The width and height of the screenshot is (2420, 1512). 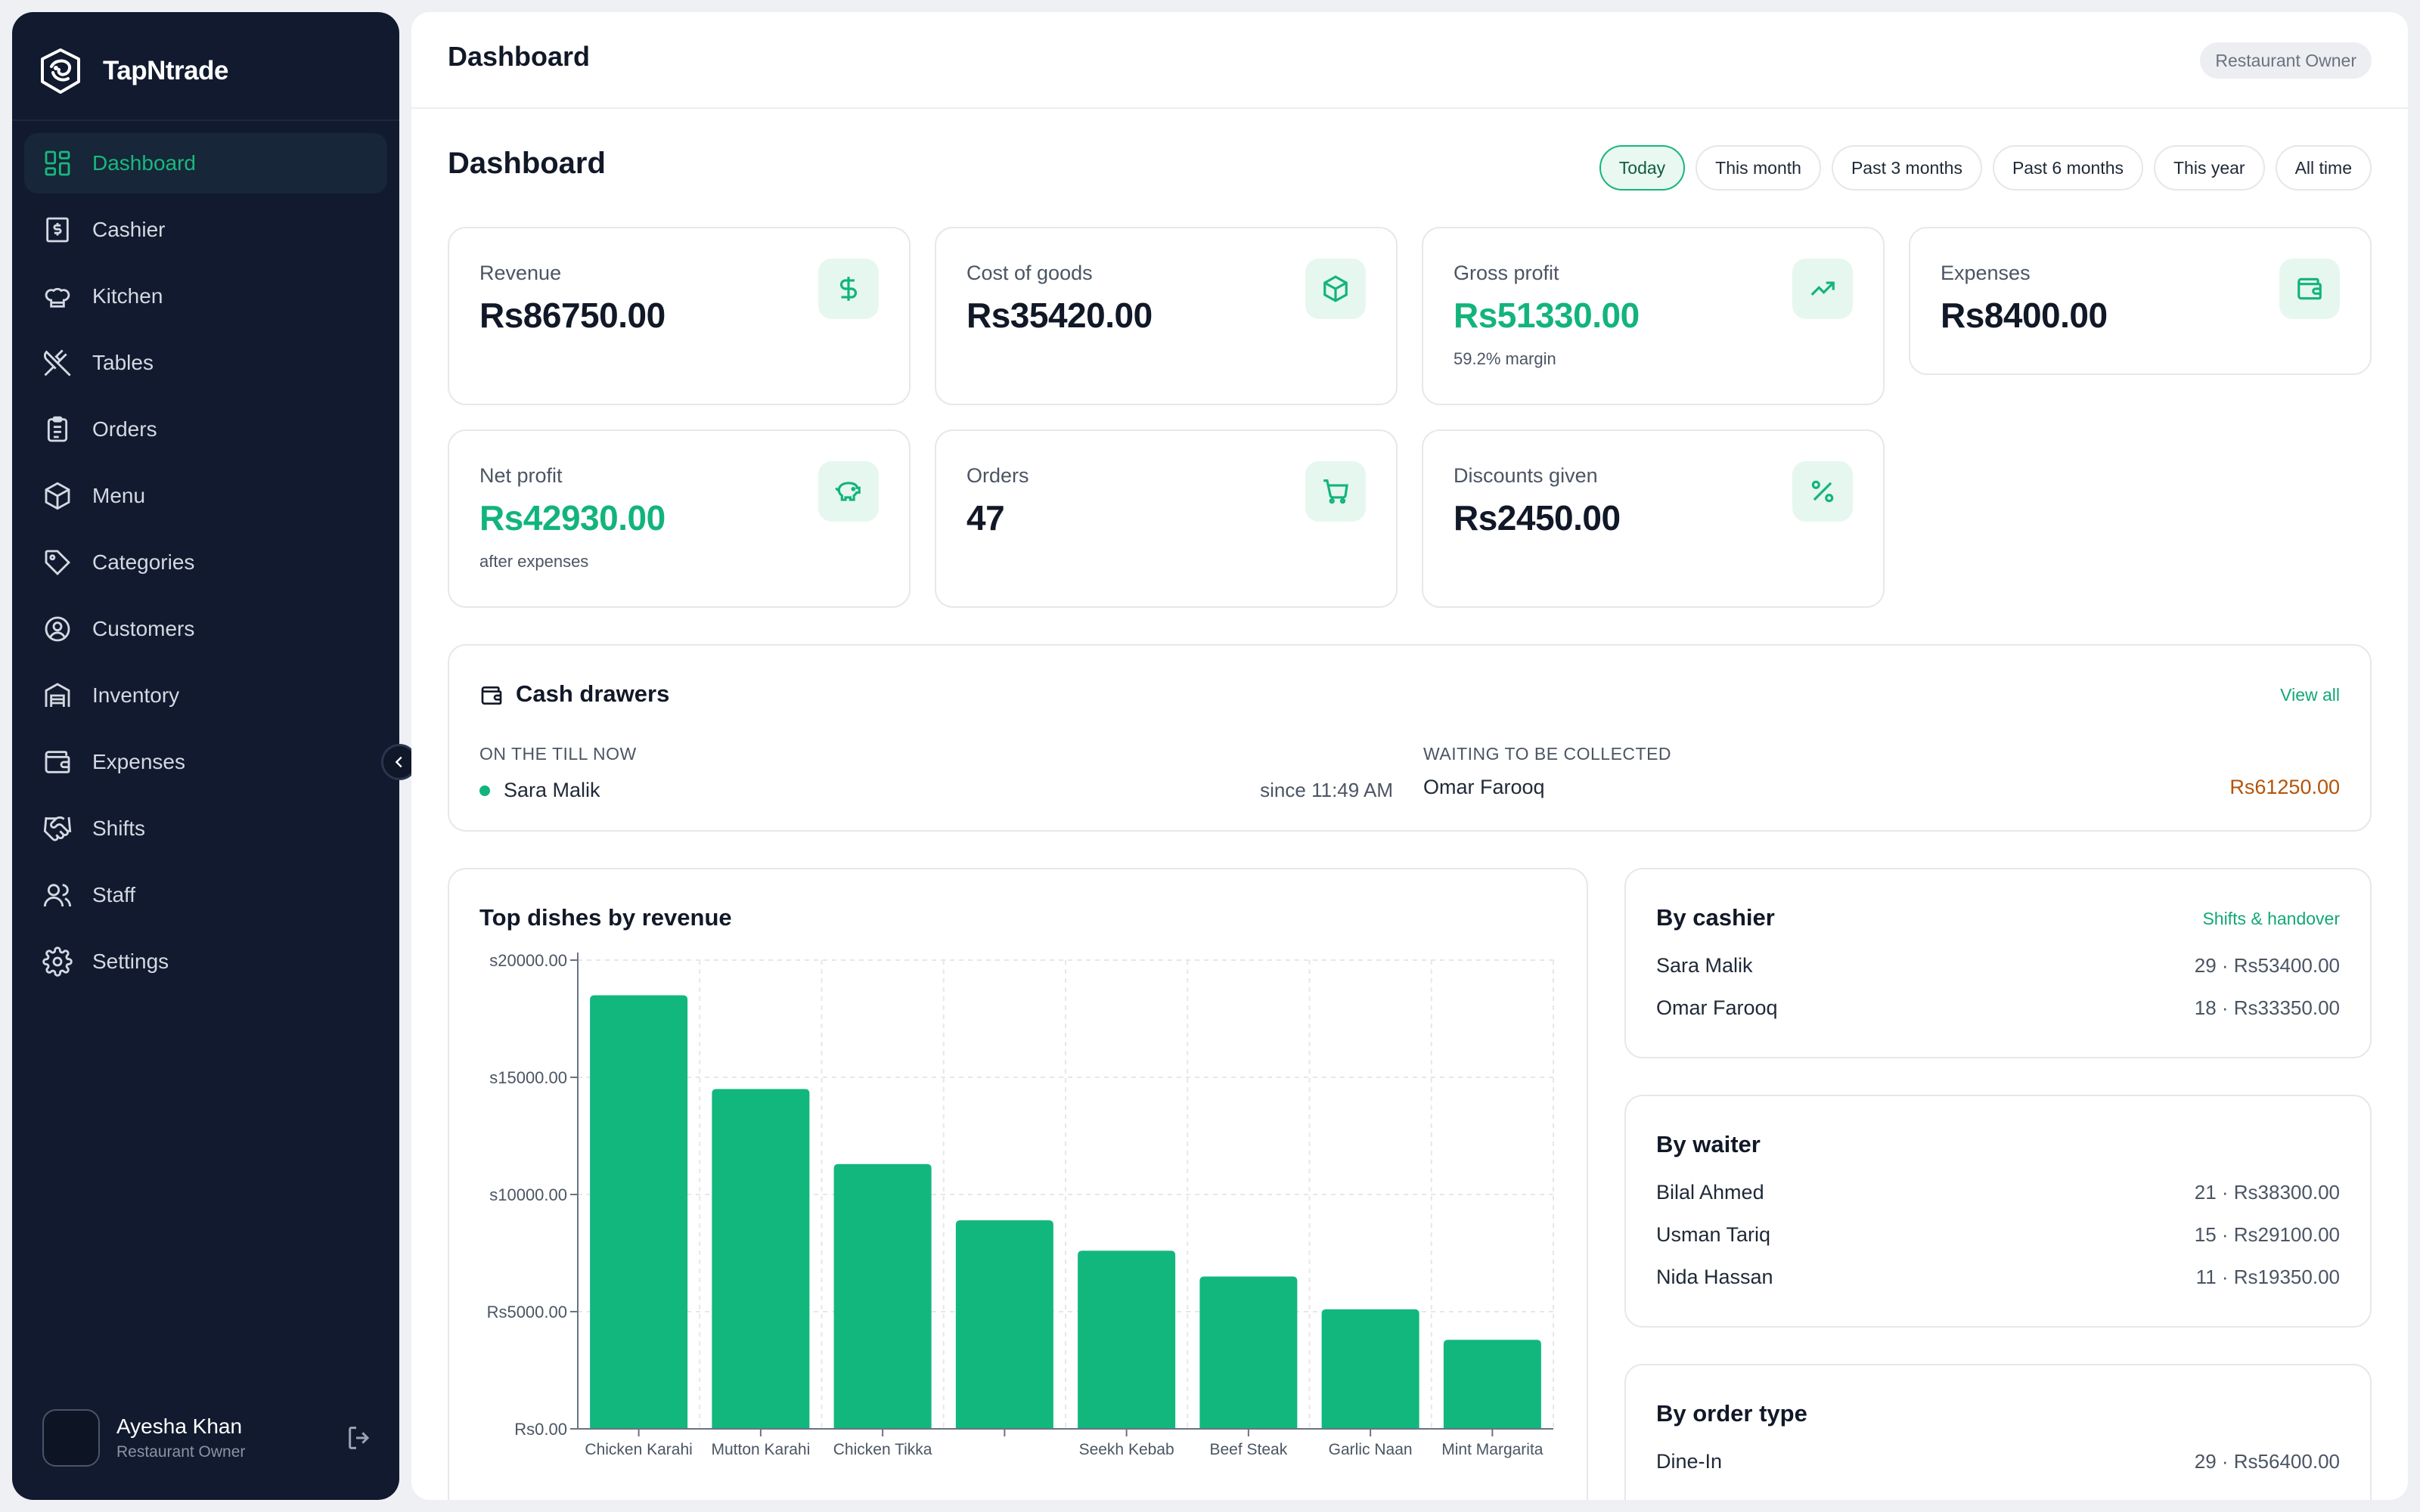 What do you see at coordinates (1653, 519) in the screenshot?
I see `stat-card-discounts: Discounts given Rs2450.00` at bounding box center [1653, 519].